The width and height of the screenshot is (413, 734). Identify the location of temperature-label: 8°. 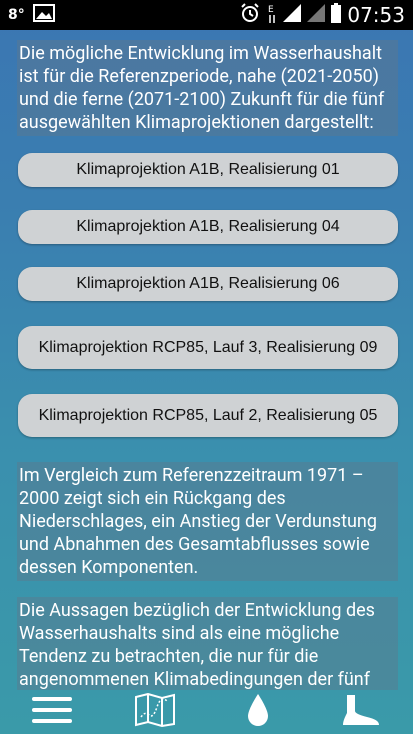
(16, 15).